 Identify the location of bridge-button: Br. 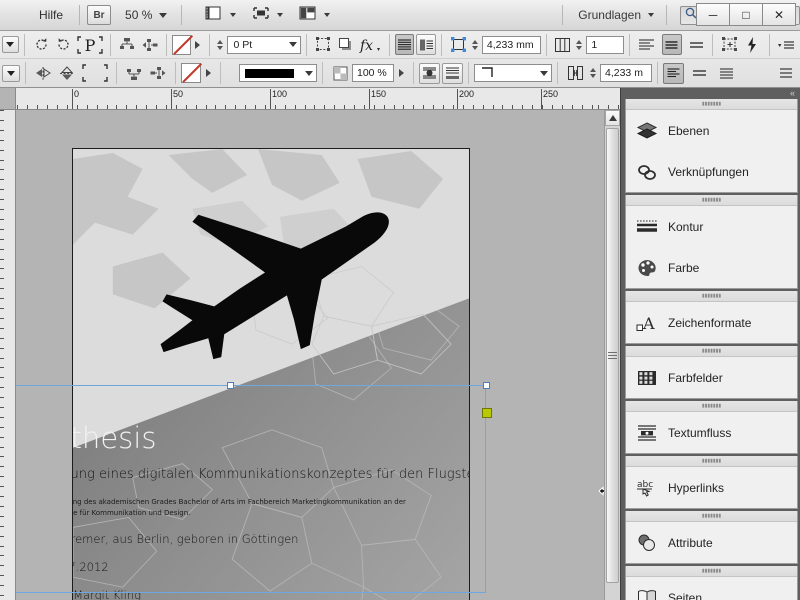
(99, 15).